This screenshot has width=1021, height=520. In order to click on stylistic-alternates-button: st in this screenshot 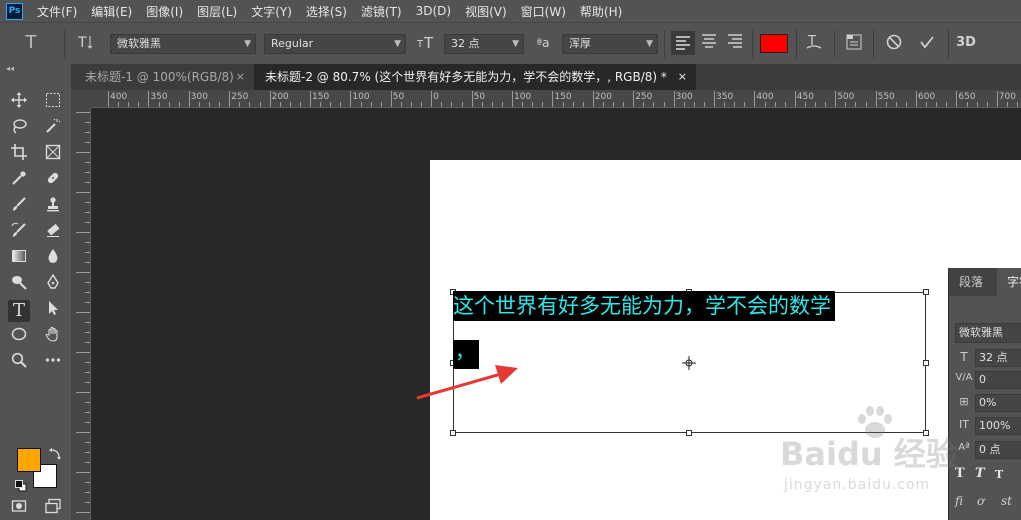, I will do `click(1006, 501)`.